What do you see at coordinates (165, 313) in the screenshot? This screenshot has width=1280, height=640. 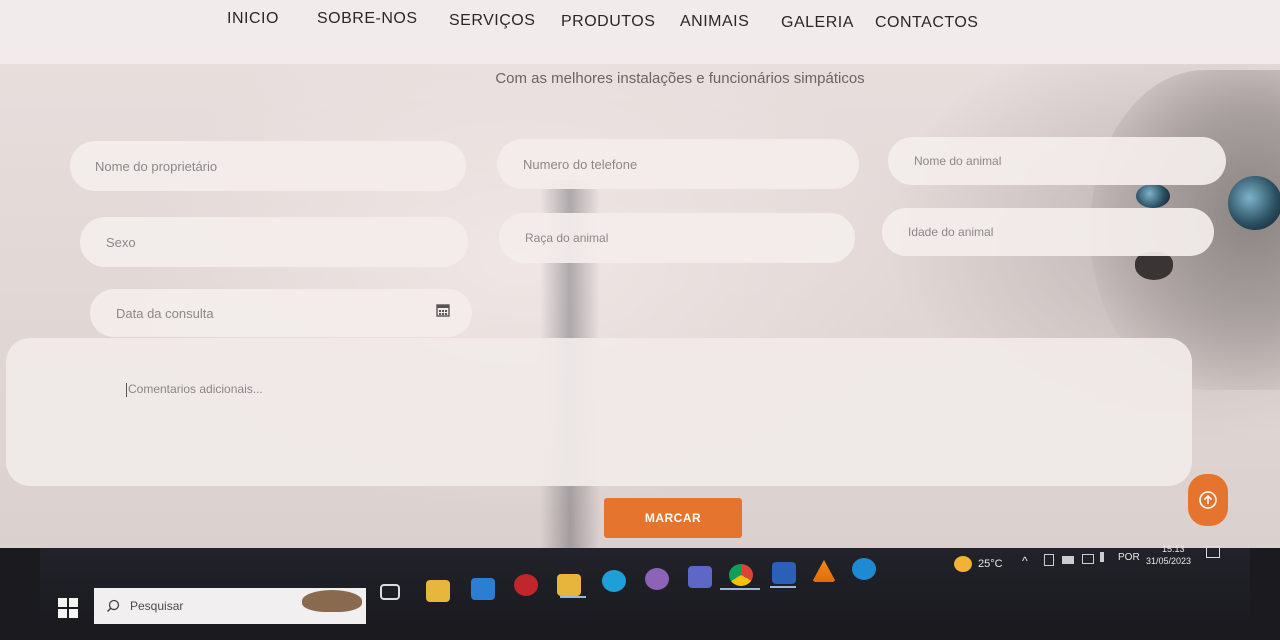 I see `date-placeholder: Data da consulta` at bounding box center [165, 313].